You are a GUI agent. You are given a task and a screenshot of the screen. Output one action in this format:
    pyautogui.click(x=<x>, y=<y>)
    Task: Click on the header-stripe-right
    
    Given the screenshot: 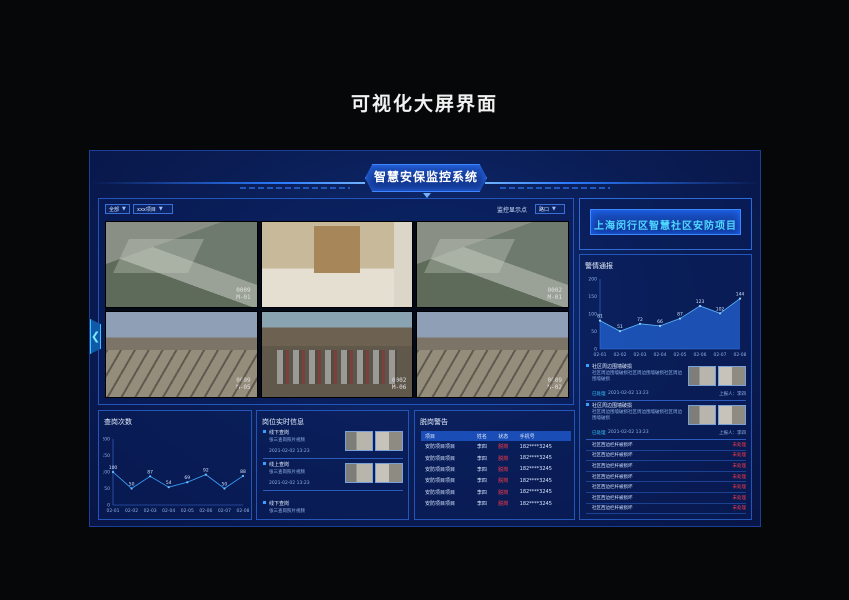 What is the action you would take?
    pyautogui.click(x=555, y=188)
    